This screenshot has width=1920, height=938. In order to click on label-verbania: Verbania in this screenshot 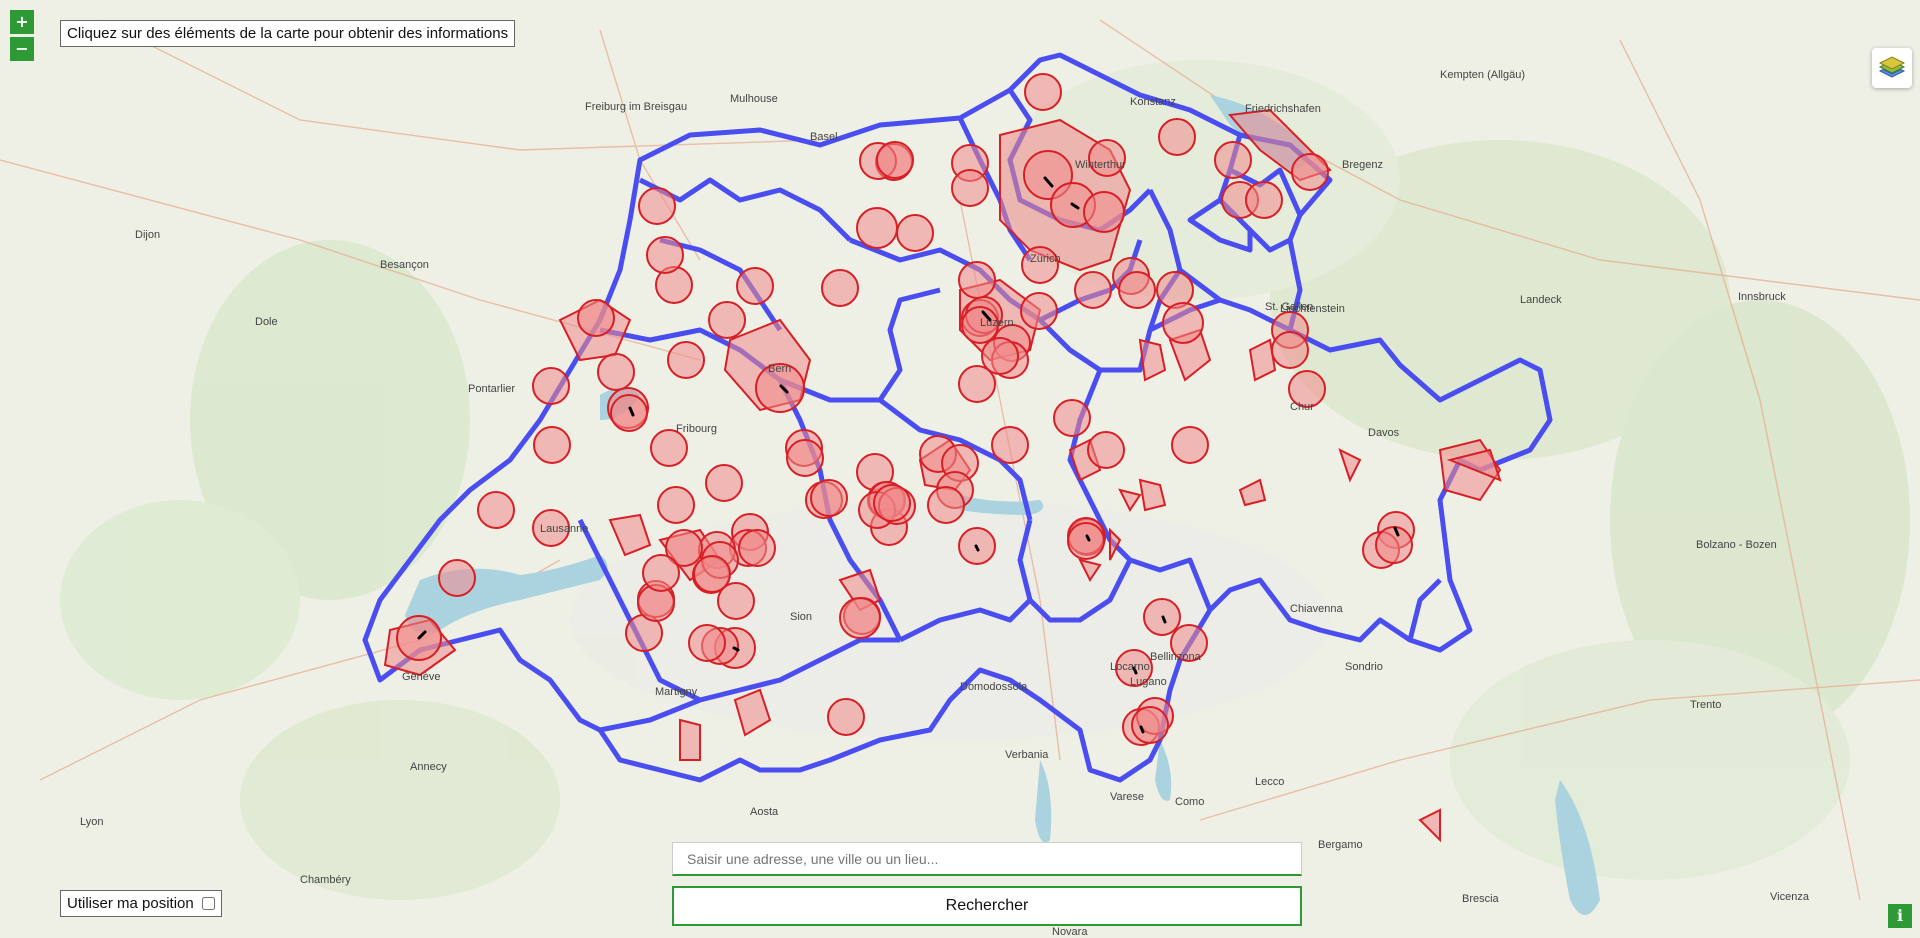, I will do `click(1027, 755)`.